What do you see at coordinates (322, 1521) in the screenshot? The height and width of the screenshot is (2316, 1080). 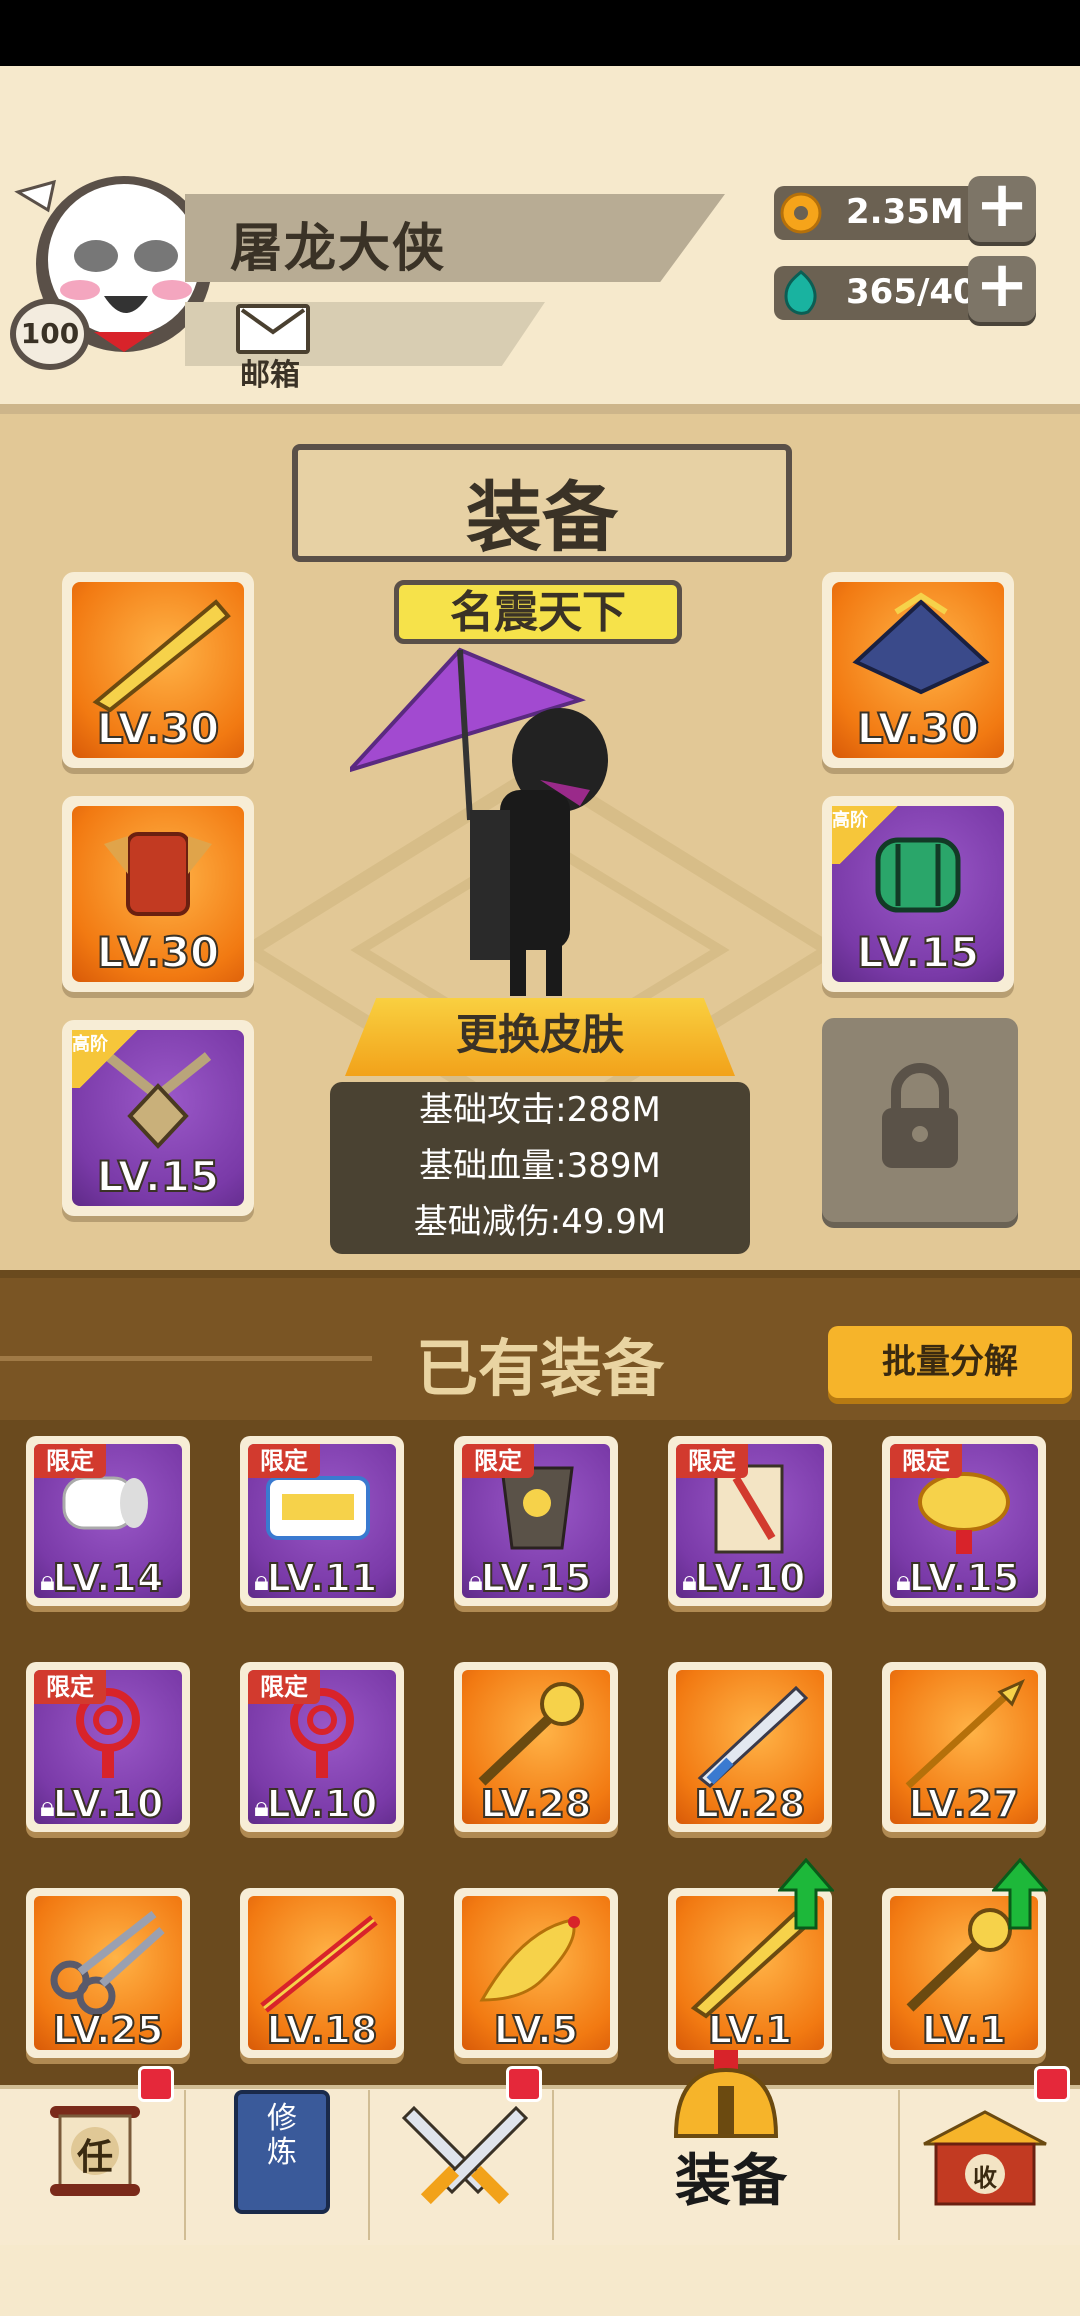 I see `owned-item-card: 限定 🔒︎ LV.11` at bounding box center [322, 1521].